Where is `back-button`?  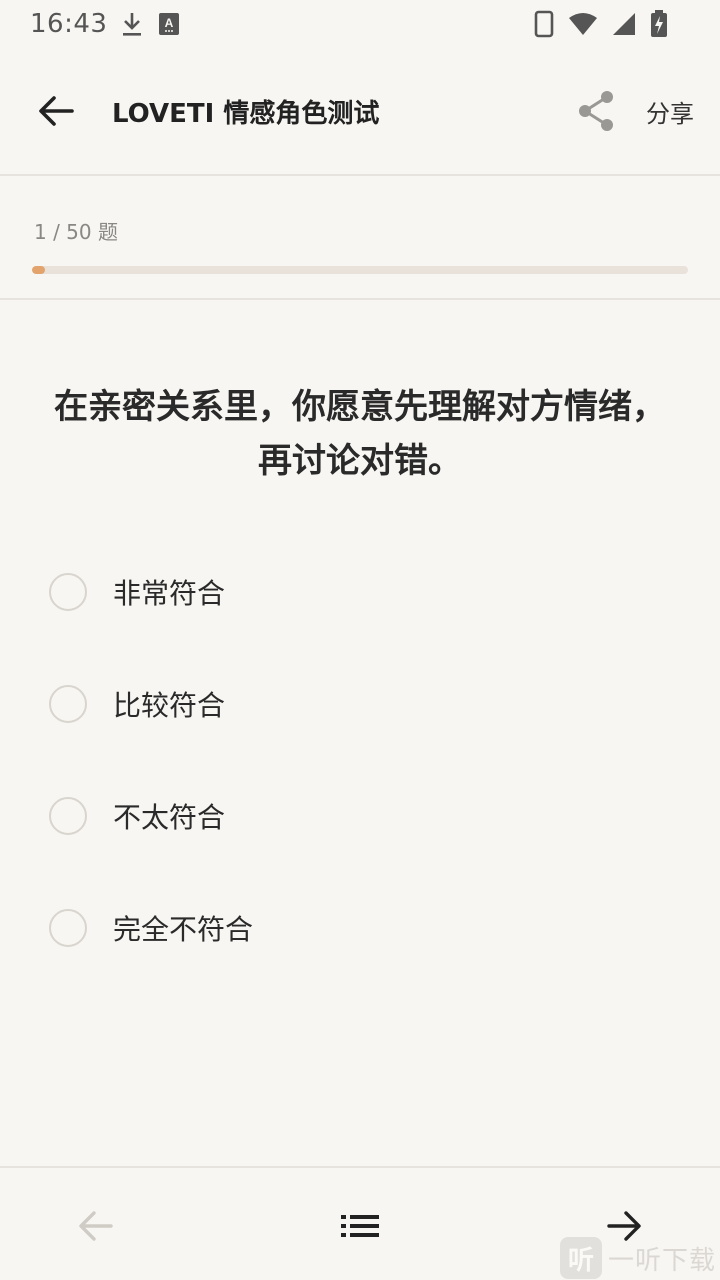
back-button is located at coordinates (56, 111).